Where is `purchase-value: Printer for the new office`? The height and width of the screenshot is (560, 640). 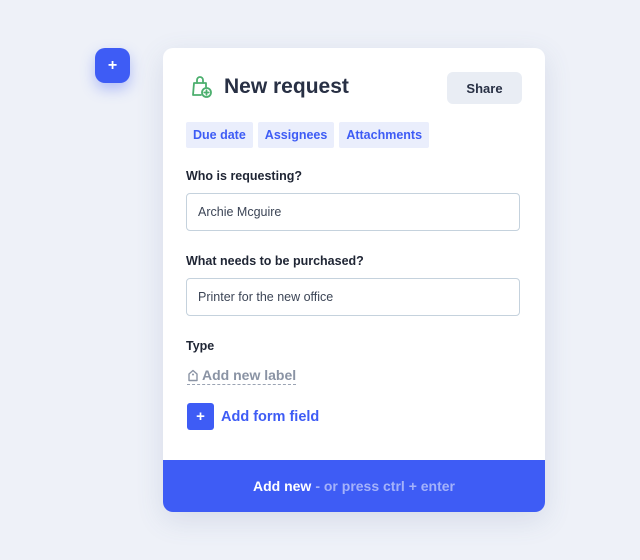 purchase-value: Printer for the new office is located at coordinates (266, 297).